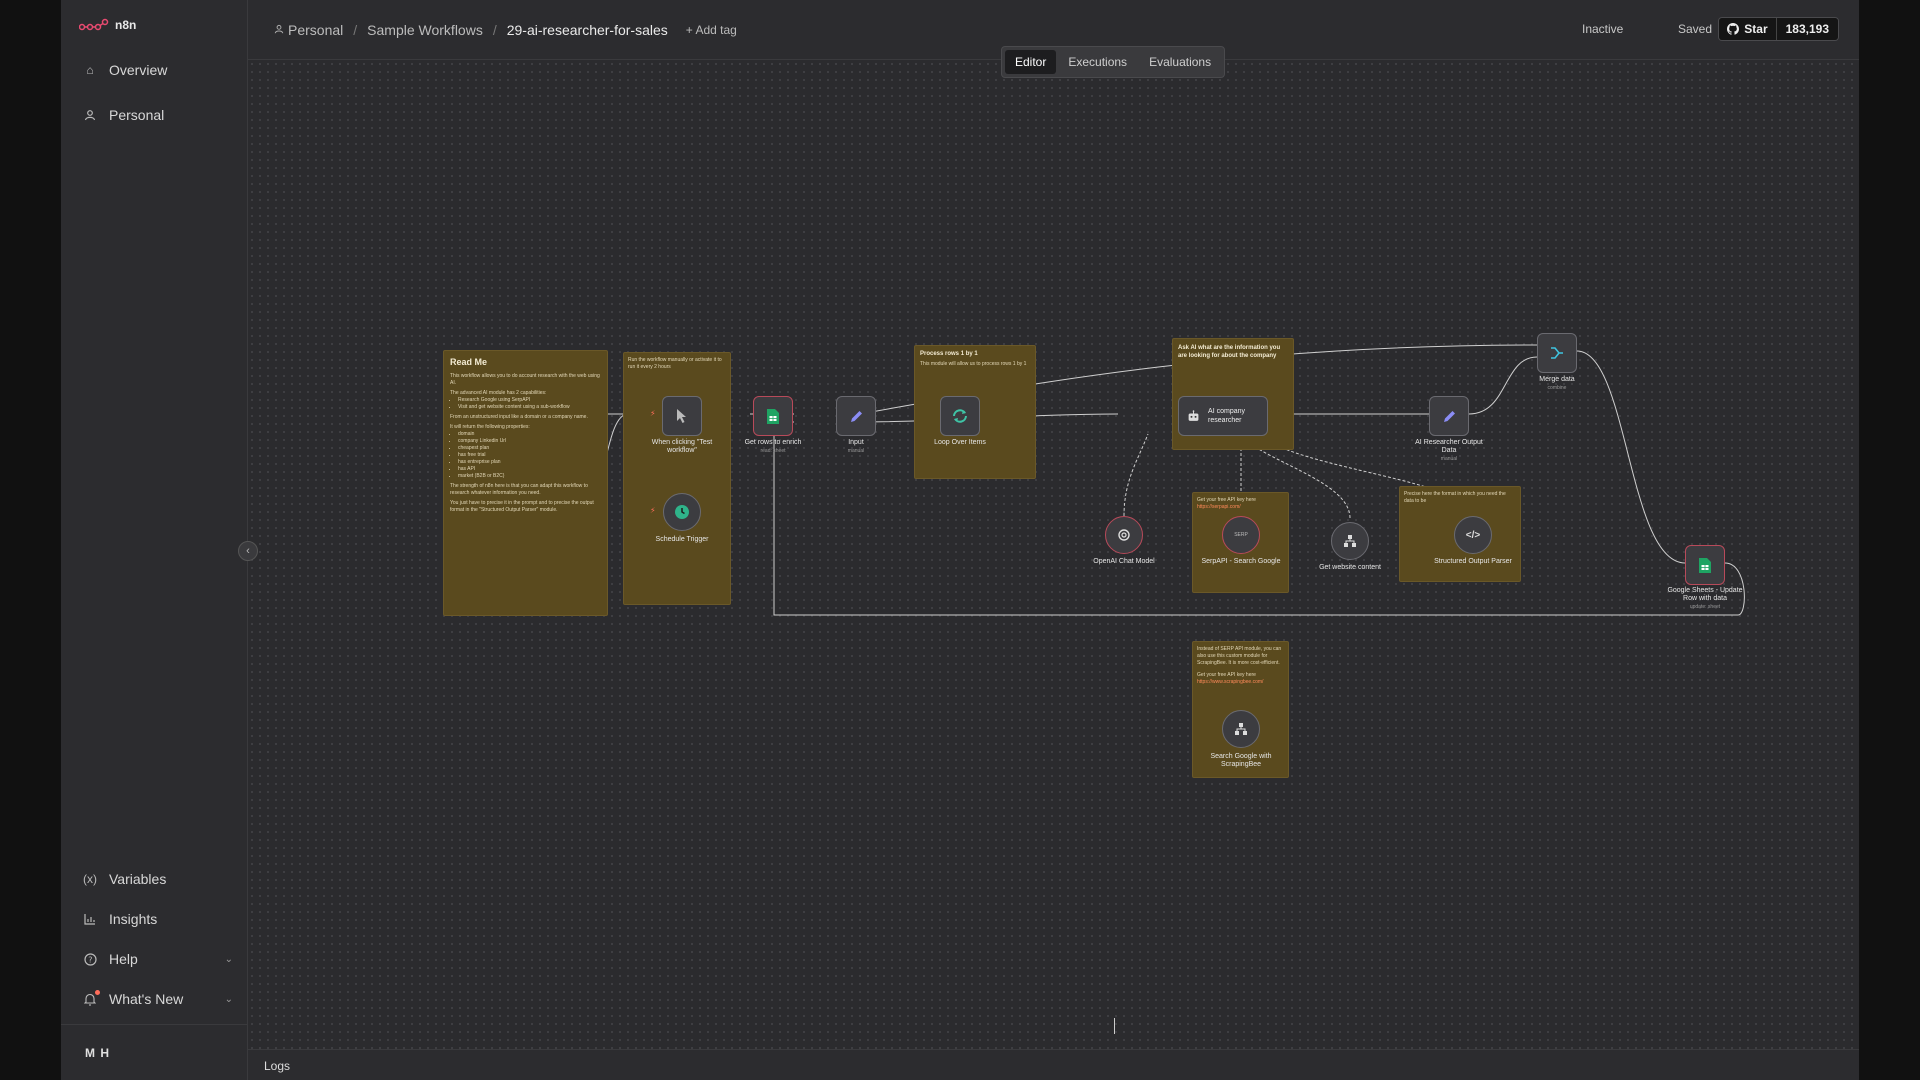 The image size is (1920, 1080). Describe the element at coordinates (158, 959) in the screenshot. I see `sidebar-item-help: ? Help ⌄` at that location.